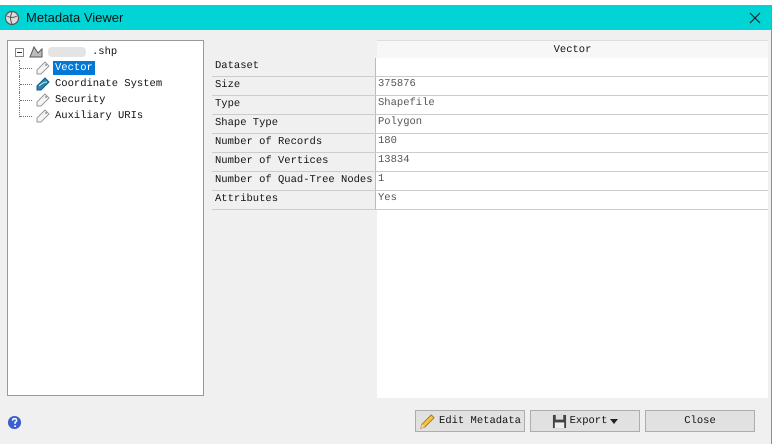  I want to click on tree-item: Security, so click(80, 100).